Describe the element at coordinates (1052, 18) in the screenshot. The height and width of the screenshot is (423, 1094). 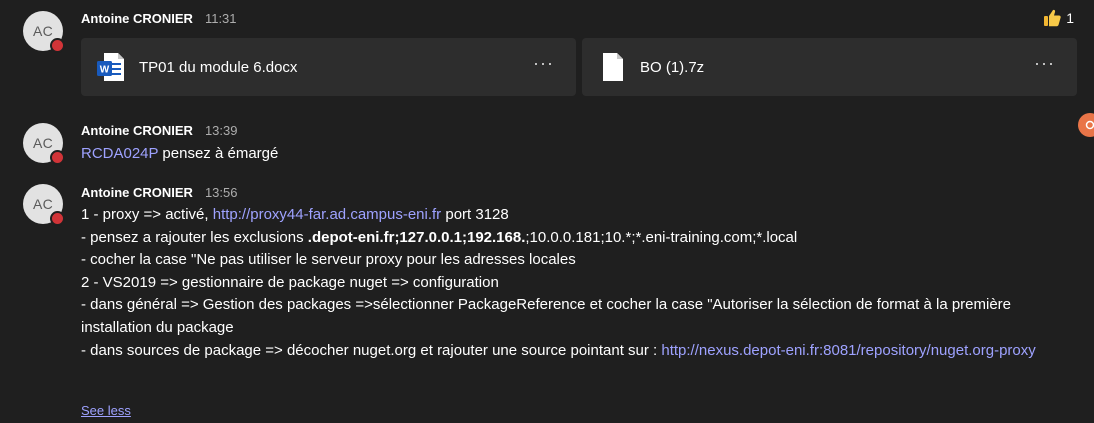
I see `thumbs-up-icon` at that location.